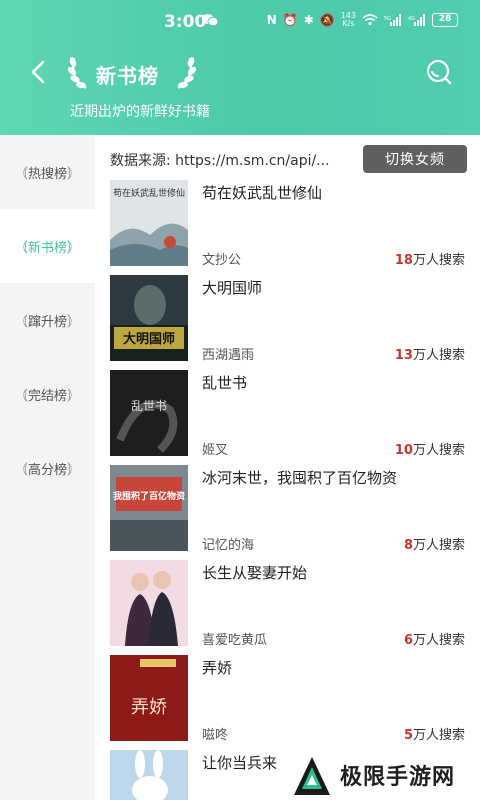 This screenshot has height=800, width=480. I want to click on book-title: 乱世书, so click(225, 383).